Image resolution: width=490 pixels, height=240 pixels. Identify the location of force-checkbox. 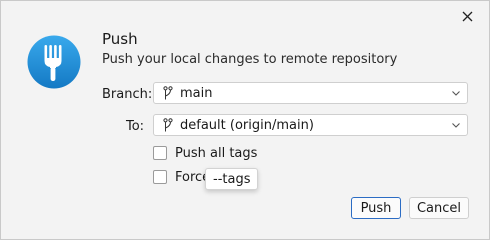
(160, 177).